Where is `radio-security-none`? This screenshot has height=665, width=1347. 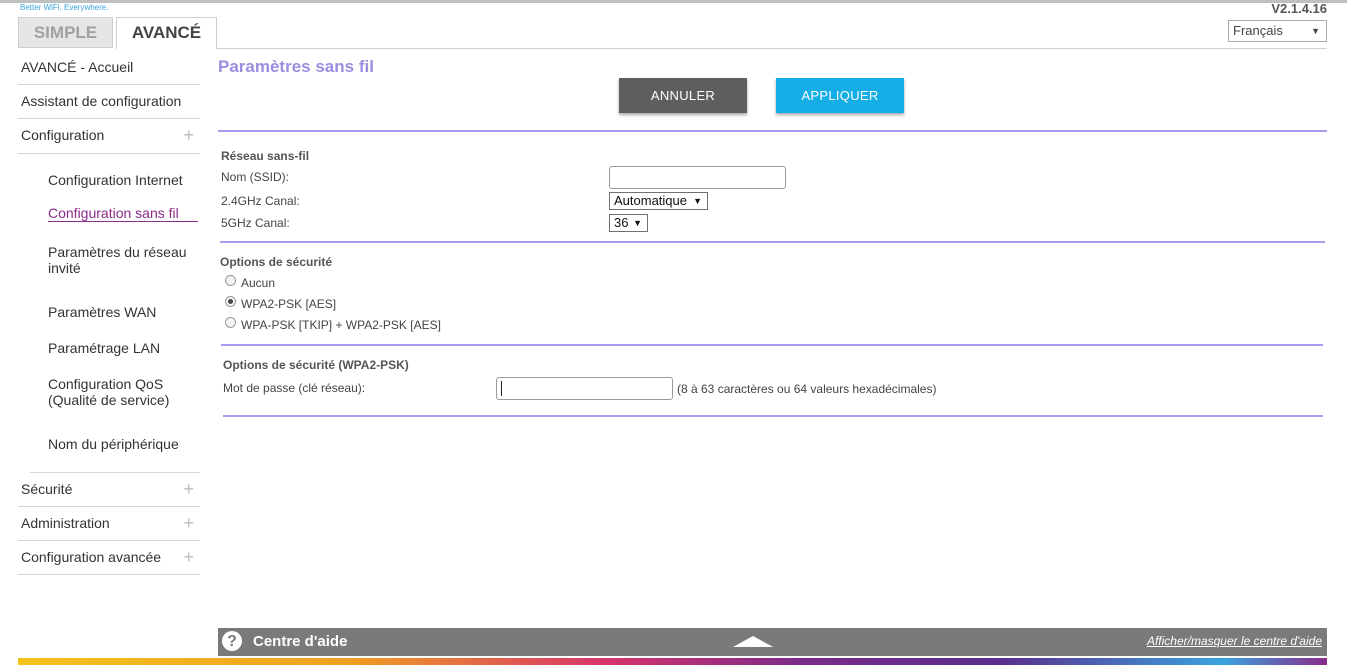
radio-security-none is located at coordinates (230, 280).